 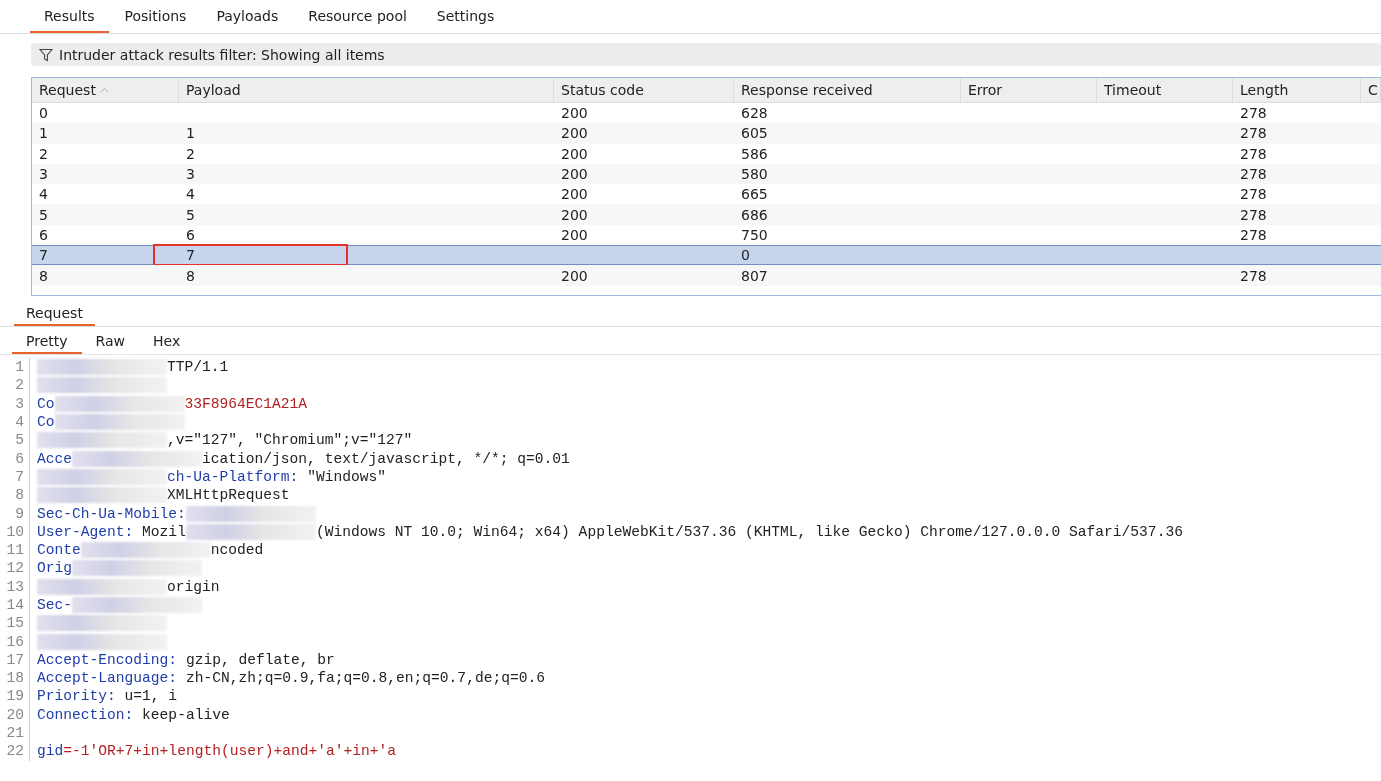 What do you see at coordinates (43, 255) in the screenshot?
I see `table-cell: 7` at bounding box center [43, 255].